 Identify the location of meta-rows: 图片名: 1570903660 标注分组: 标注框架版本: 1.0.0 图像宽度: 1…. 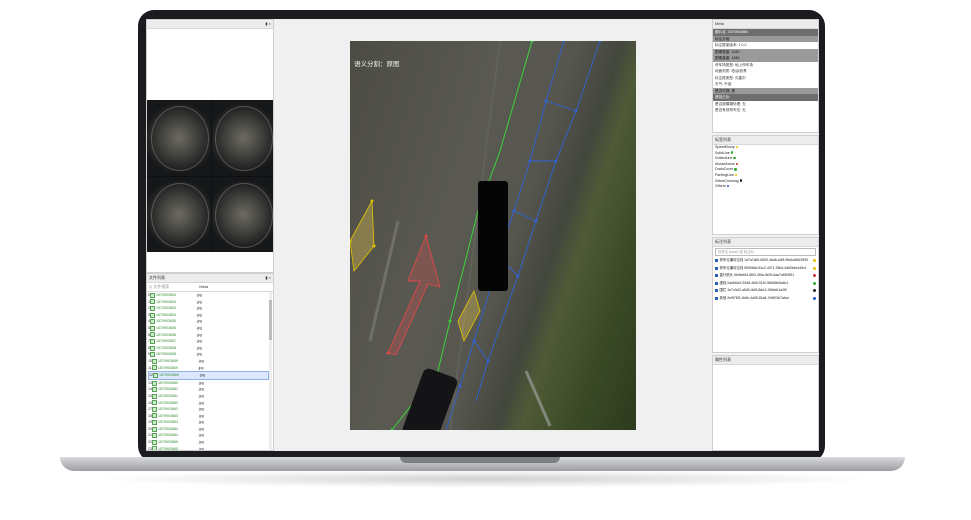
(765, 71).